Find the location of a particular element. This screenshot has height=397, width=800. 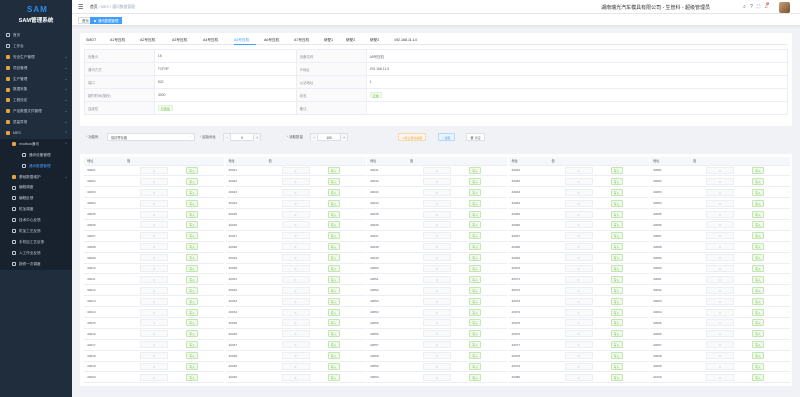

device-tab: 192.168.11.14 is located at coordinates (405, 40).